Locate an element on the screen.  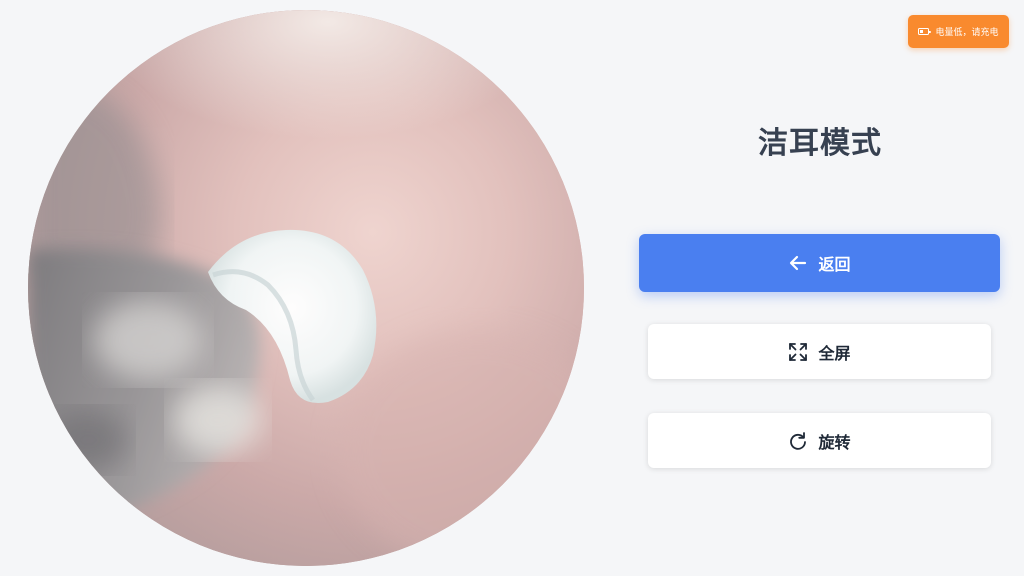
back-button: 返回 is located at coordinates (819, 263).